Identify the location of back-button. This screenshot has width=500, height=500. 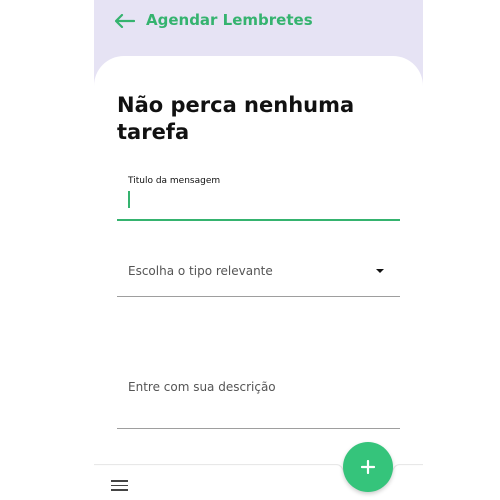
(125, 21).